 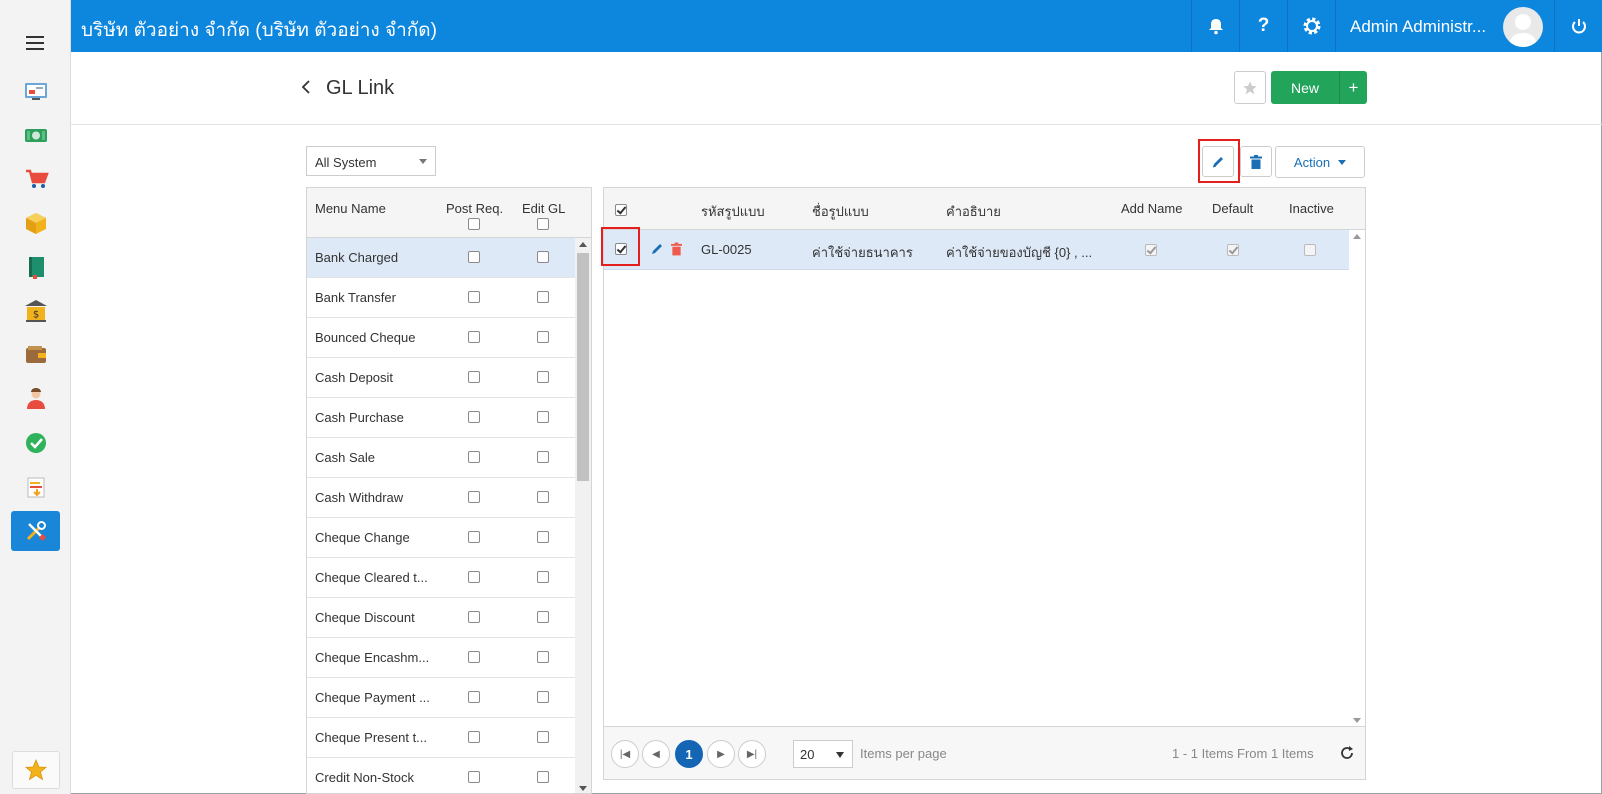 What do you see at coordinates (441, 258) in the screenshot?
I see `list-item: Bank Charged` at bounding box center [441, 258].